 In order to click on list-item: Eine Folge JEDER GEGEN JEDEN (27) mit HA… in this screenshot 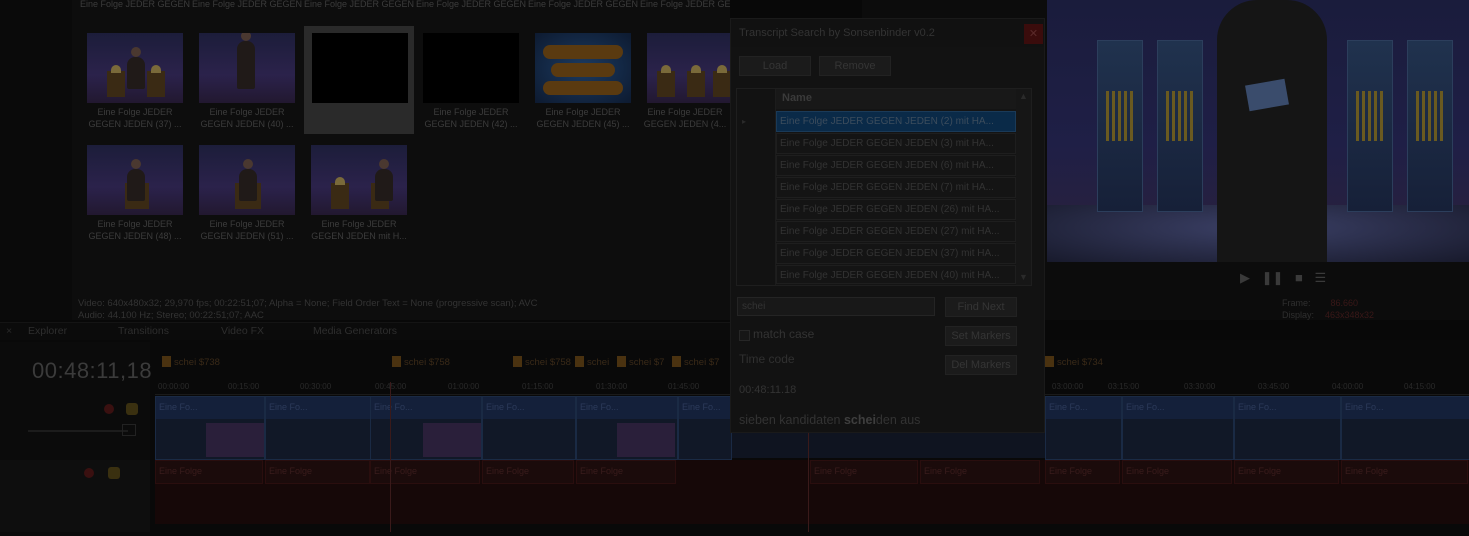, I will do `click(896, 231)`.